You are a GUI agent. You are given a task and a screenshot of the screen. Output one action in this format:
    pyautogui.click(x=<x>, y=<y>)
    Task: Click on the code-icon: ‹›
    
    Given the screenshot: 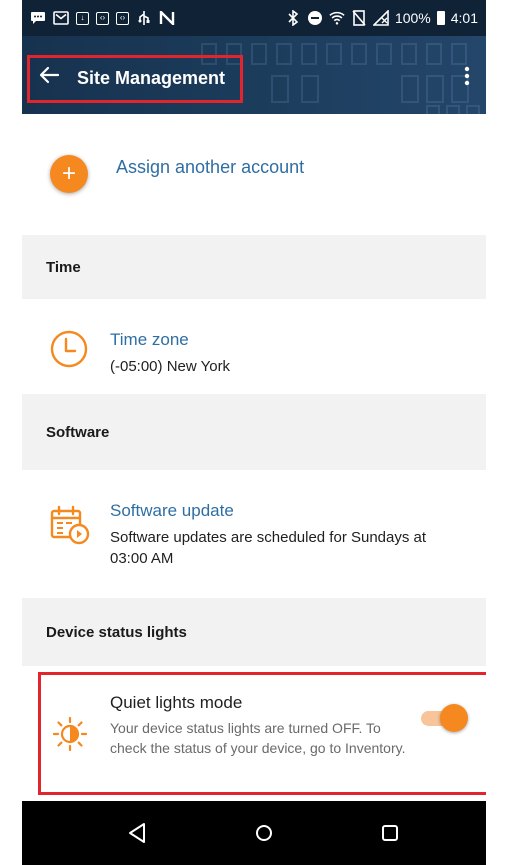 What is the action you would take?
    pyautogui.click(x=102, y=18)
    